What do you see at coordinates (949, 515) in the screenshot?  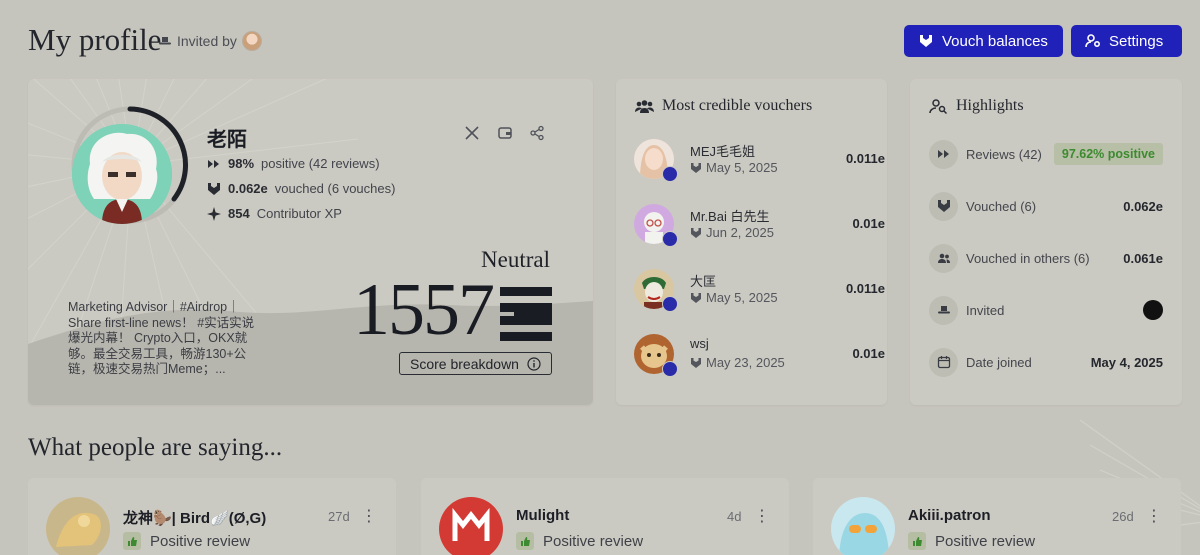 I see `reviewer-name: Akiii.patron` at bounding box center [949, 515].